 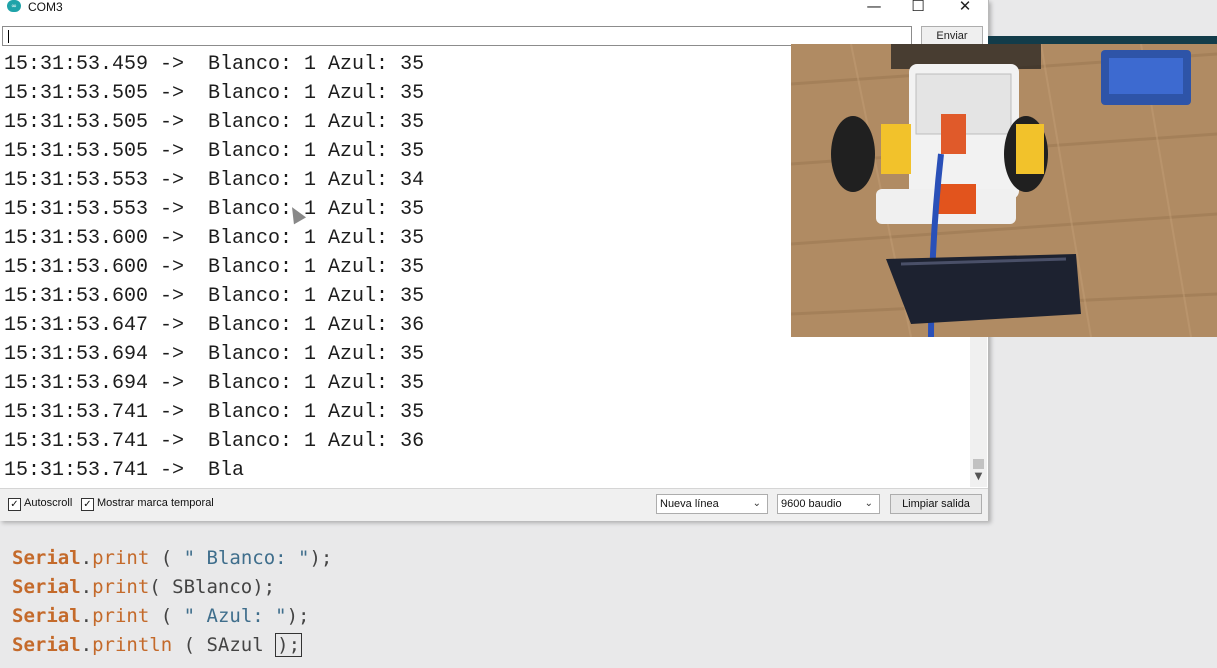 What do you see at coordinates (214, 64) in the screenshot?
I see `output-line: 15:31:53.459 -> Blanco: 1 Azul: 35` at bounding box center [214, 64].